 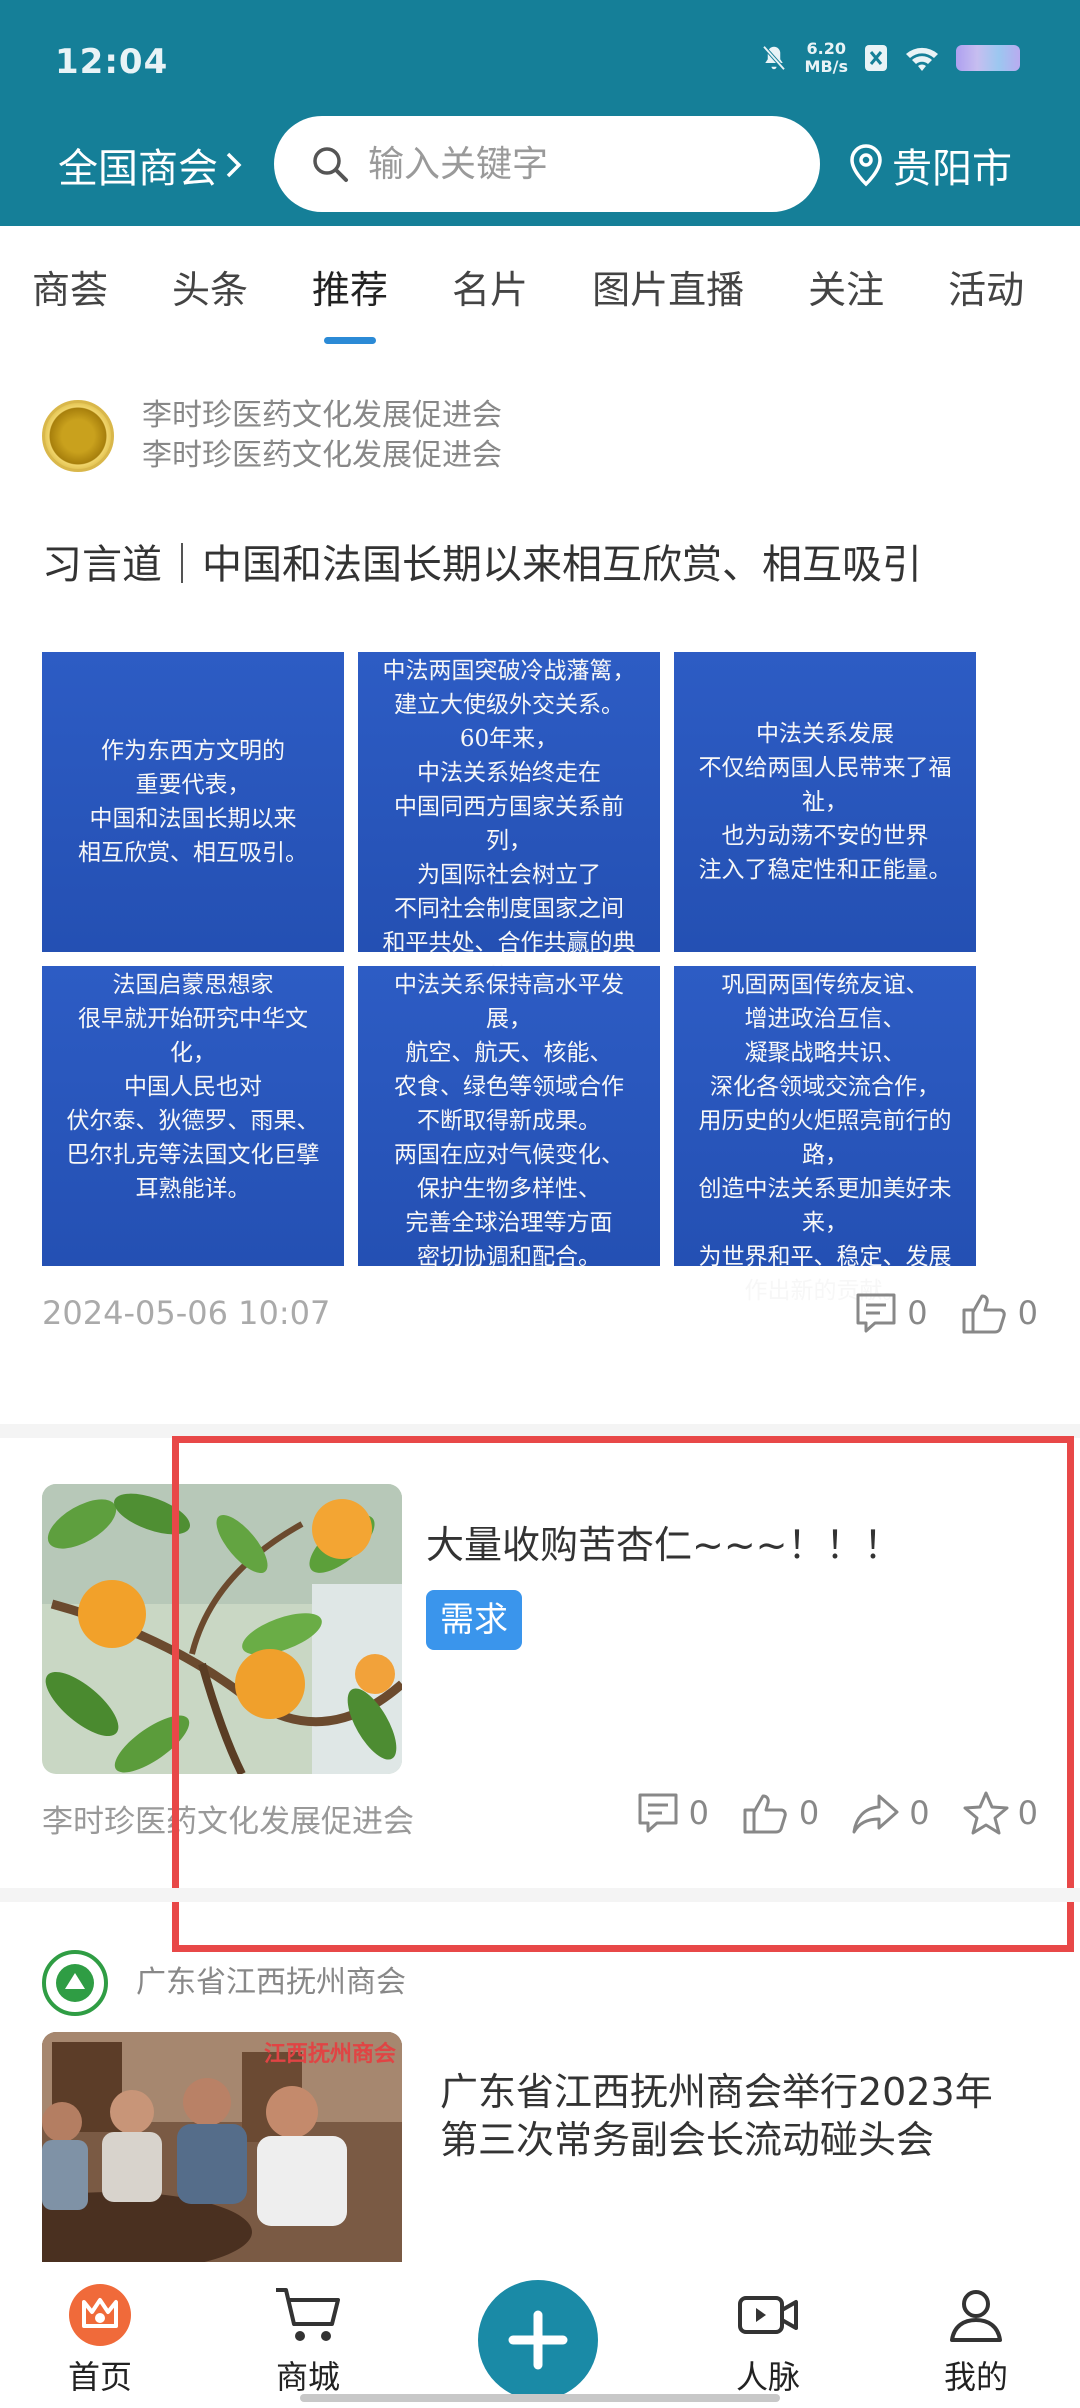 I want to click on nav-home-label: 首页, so click(x=99, y=2377).